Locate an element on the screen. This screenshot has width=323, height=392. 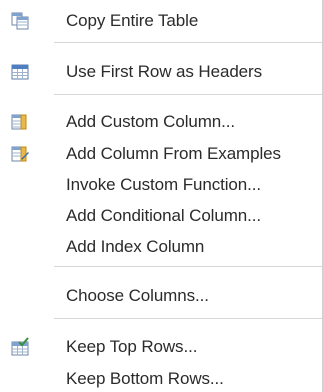
menu-item-copy-entire-table: Copy Entire Table is located at coordinates (161, 21).